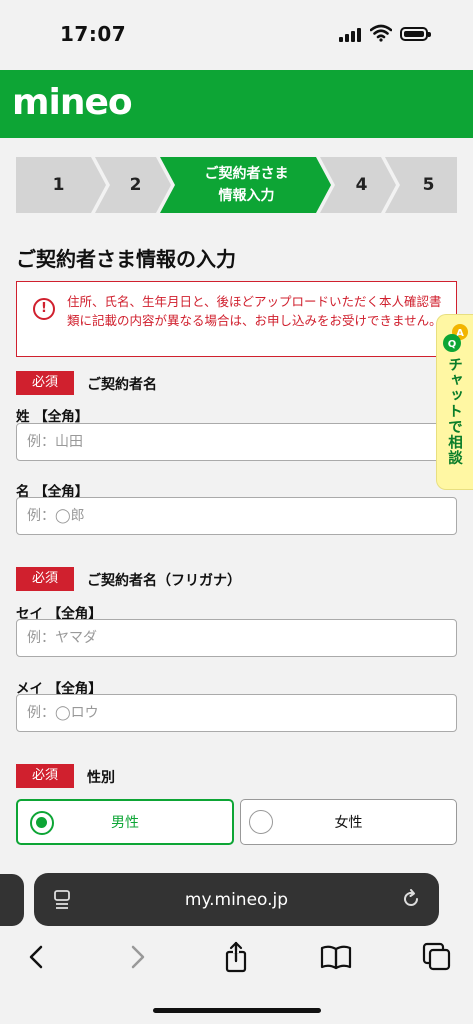 The height and width of the screenshot is (1024, 473). Describe the element at coordinates (452, 344) in the screenshot. I see `svg-text: Q` at that location.